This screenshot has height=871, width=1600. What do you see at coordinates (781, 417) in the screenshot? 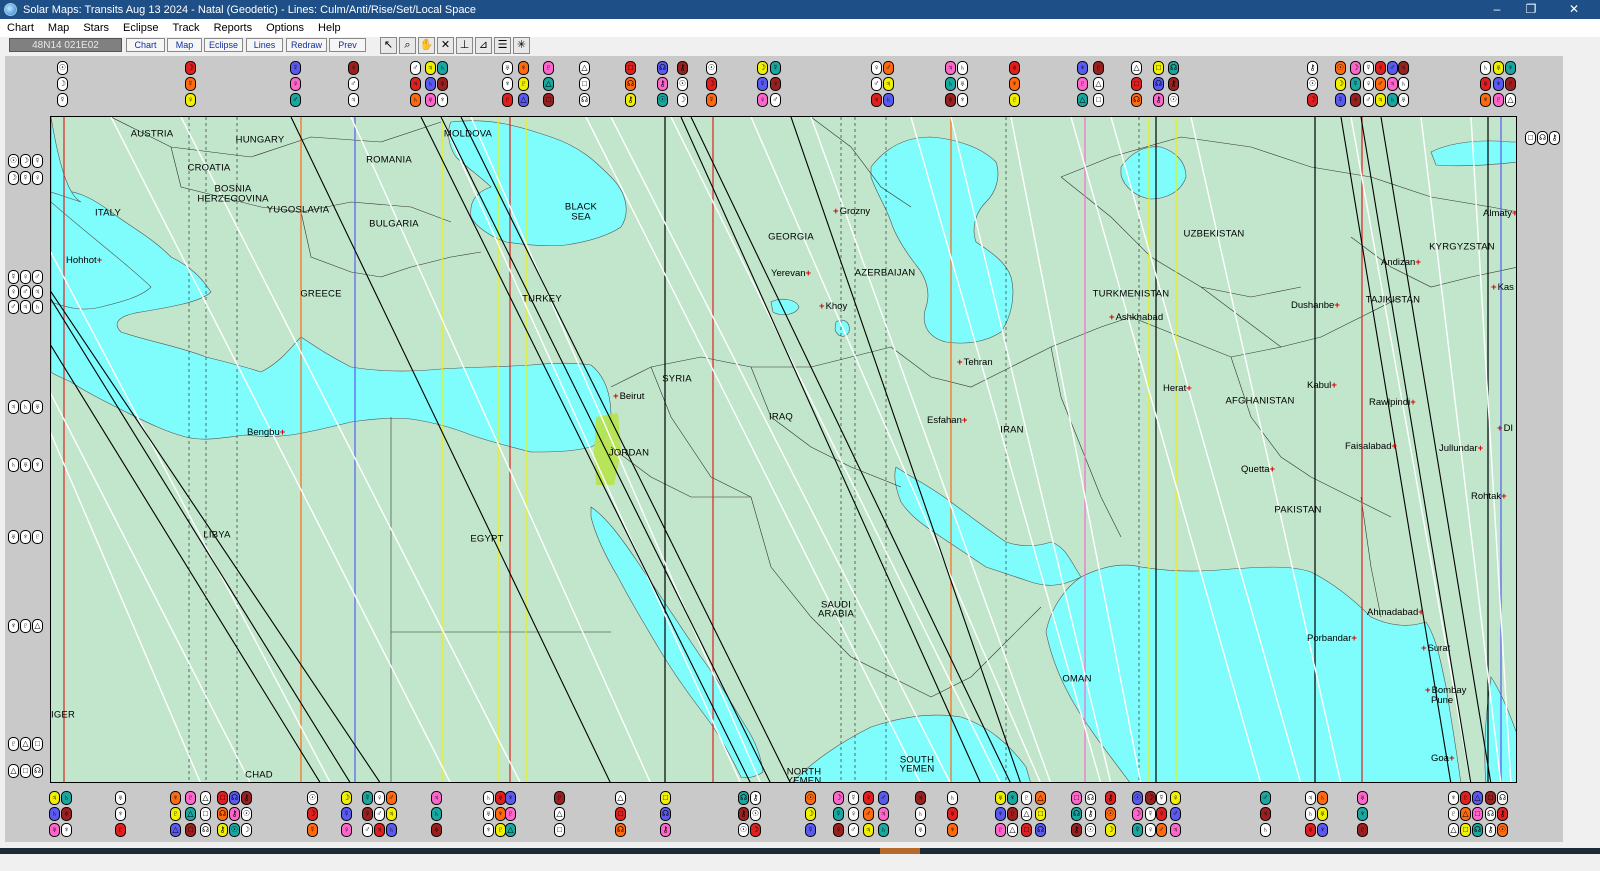
I see `label-iraq: IRAQ` at bounding box center [781, 417].